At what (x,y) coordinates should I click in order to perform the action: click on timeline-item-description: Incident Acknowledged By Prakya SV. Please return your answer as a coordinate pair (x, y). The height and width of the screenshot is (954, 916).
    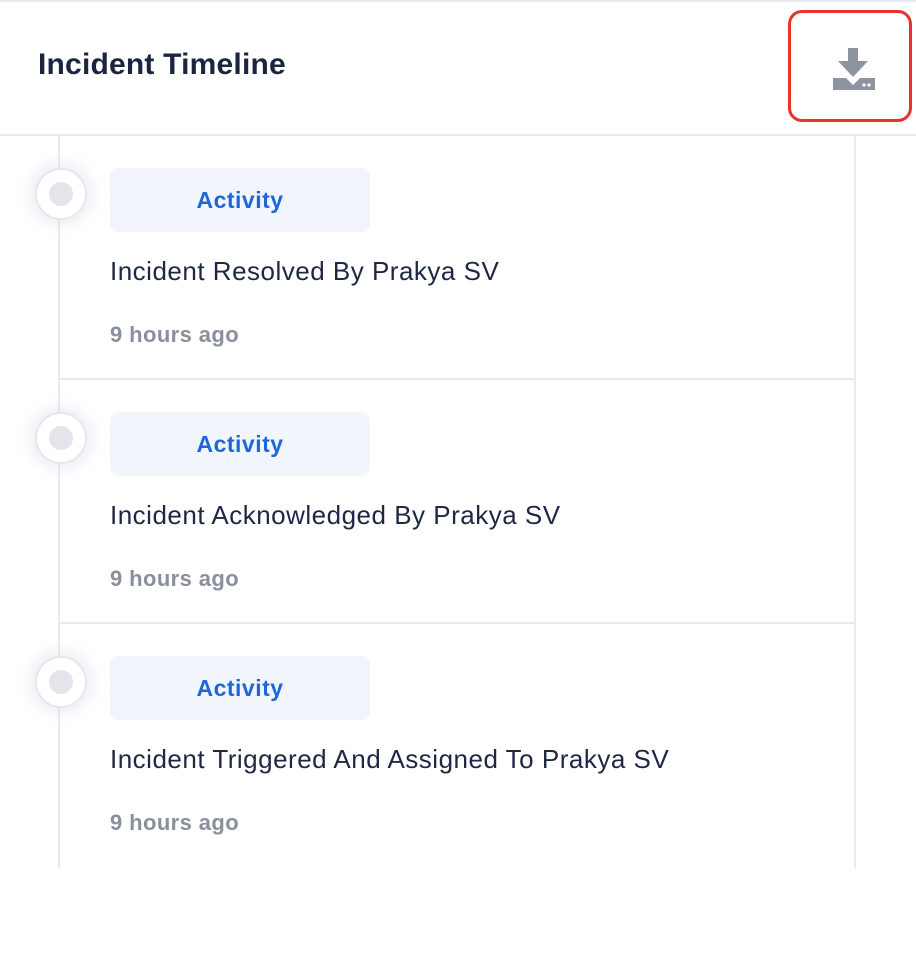
    Looking at the image, I should click on (335, 515).